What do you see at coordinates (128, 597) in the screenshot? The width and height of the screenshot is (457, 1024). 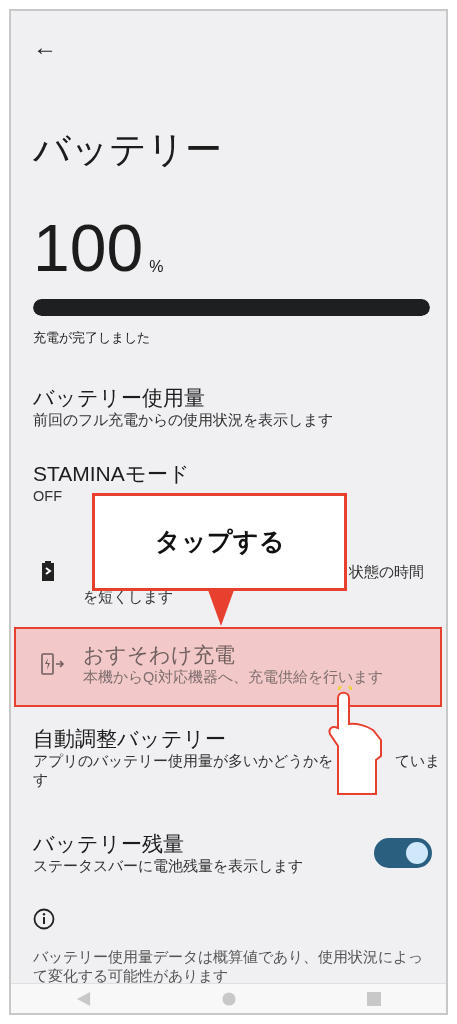 I see `item-subtitle: を短くします` at bounding box center [128, 597].